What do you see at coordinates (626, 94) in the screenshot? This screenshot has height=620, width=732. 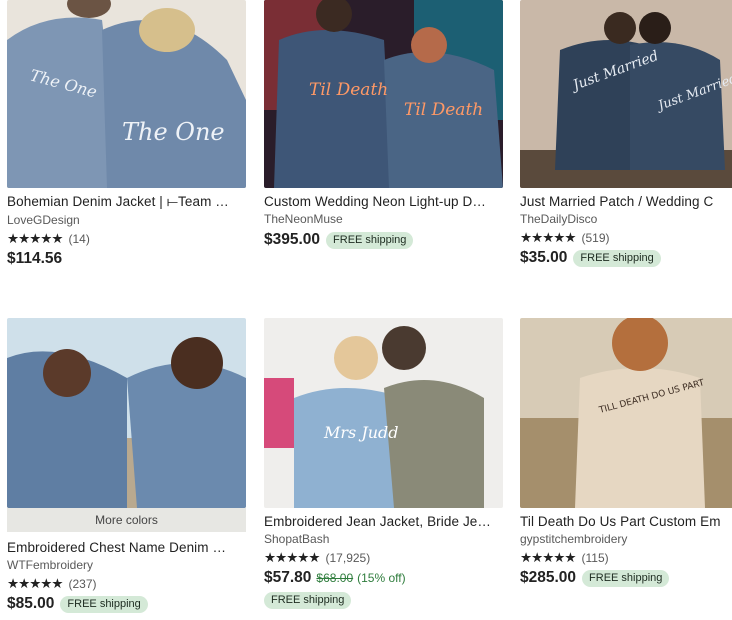 I see `product-image: Just Married Just Married` at bounding box center [626, 94].